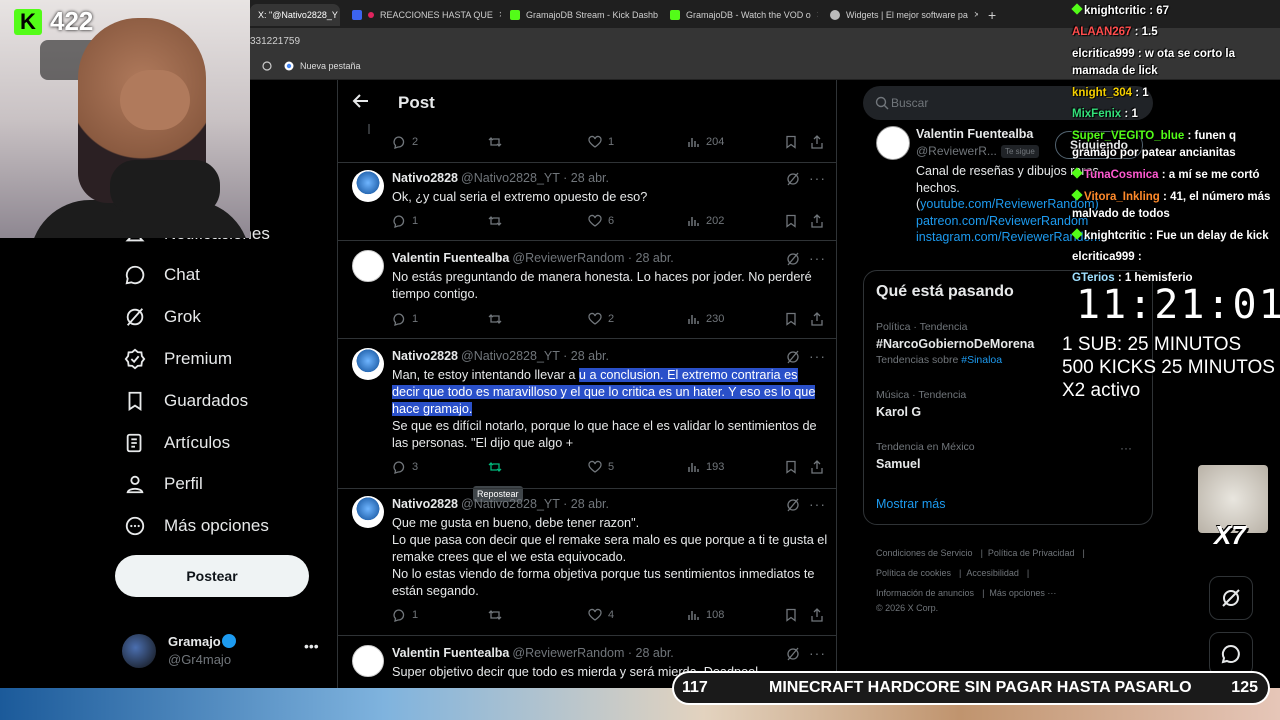 This screenshot has width=1280, height=720. I want to click on microphone, so click(165, 187).